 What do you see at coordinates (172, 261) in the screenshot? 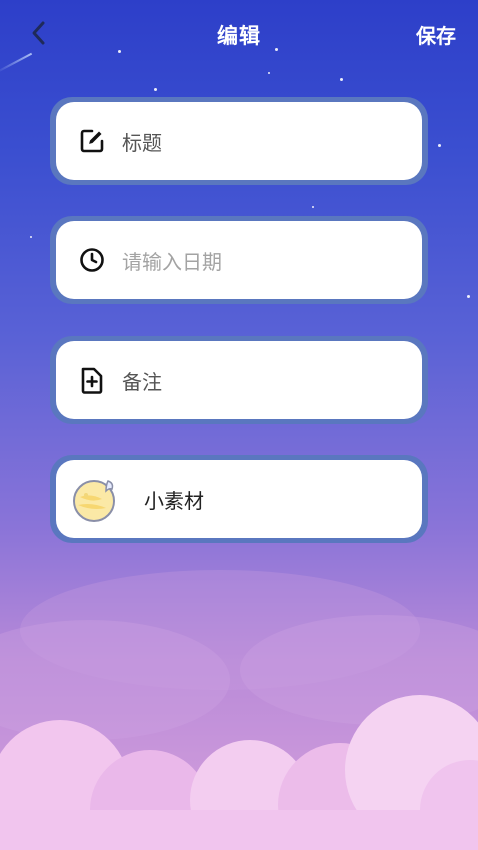
I see `date-input-placeholder: 请输入日期` at bounding box center [172, 261].